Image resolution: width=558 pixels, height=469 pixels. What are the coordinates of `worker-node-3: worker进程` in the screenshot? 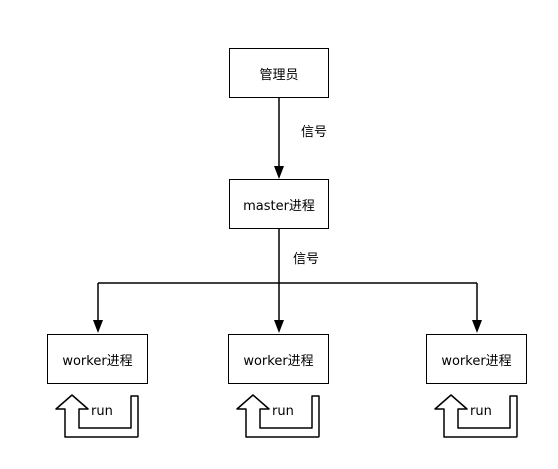 It's located at (476, 359).